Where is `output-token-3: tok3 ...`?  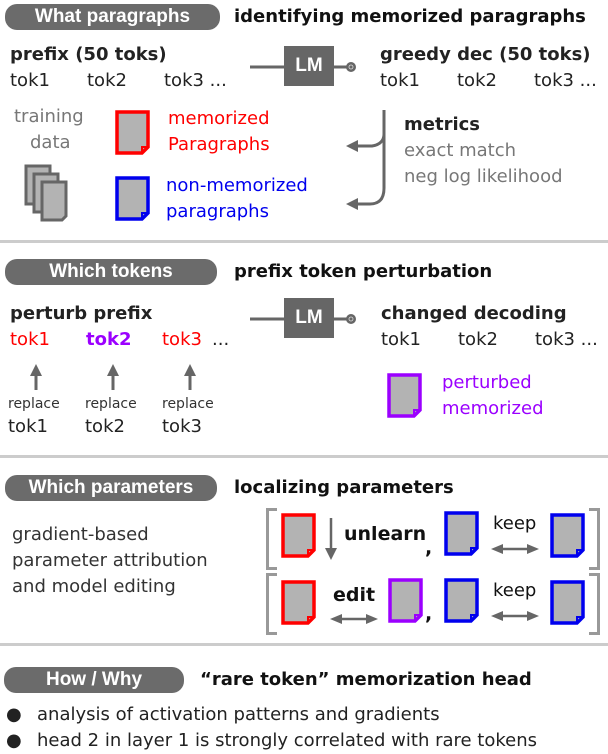 output-token-3: tok3 ... is located at coordinates (565, 80).